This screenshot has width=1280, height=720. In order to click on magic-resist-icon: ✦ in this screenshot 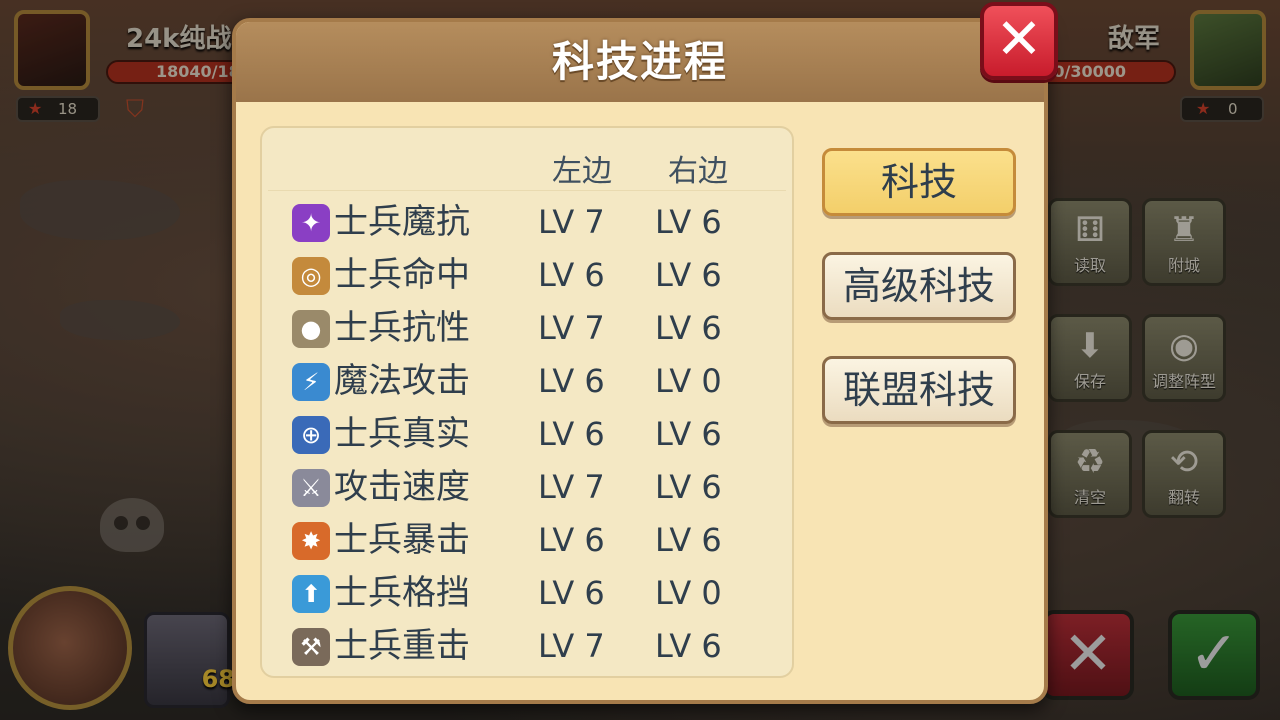, I will do `click(311, 223)`.